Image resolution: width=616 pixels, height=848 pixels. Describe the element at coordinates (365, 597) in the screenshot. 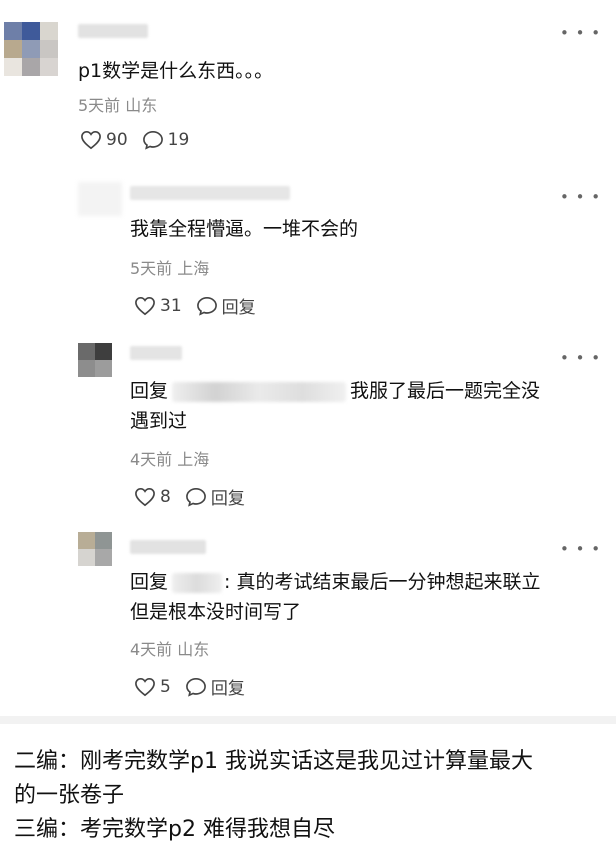

I see `comment-text: 回复 : 真的考试结束最后一分钟想起来联立 但是根本没时间写了` at that location.